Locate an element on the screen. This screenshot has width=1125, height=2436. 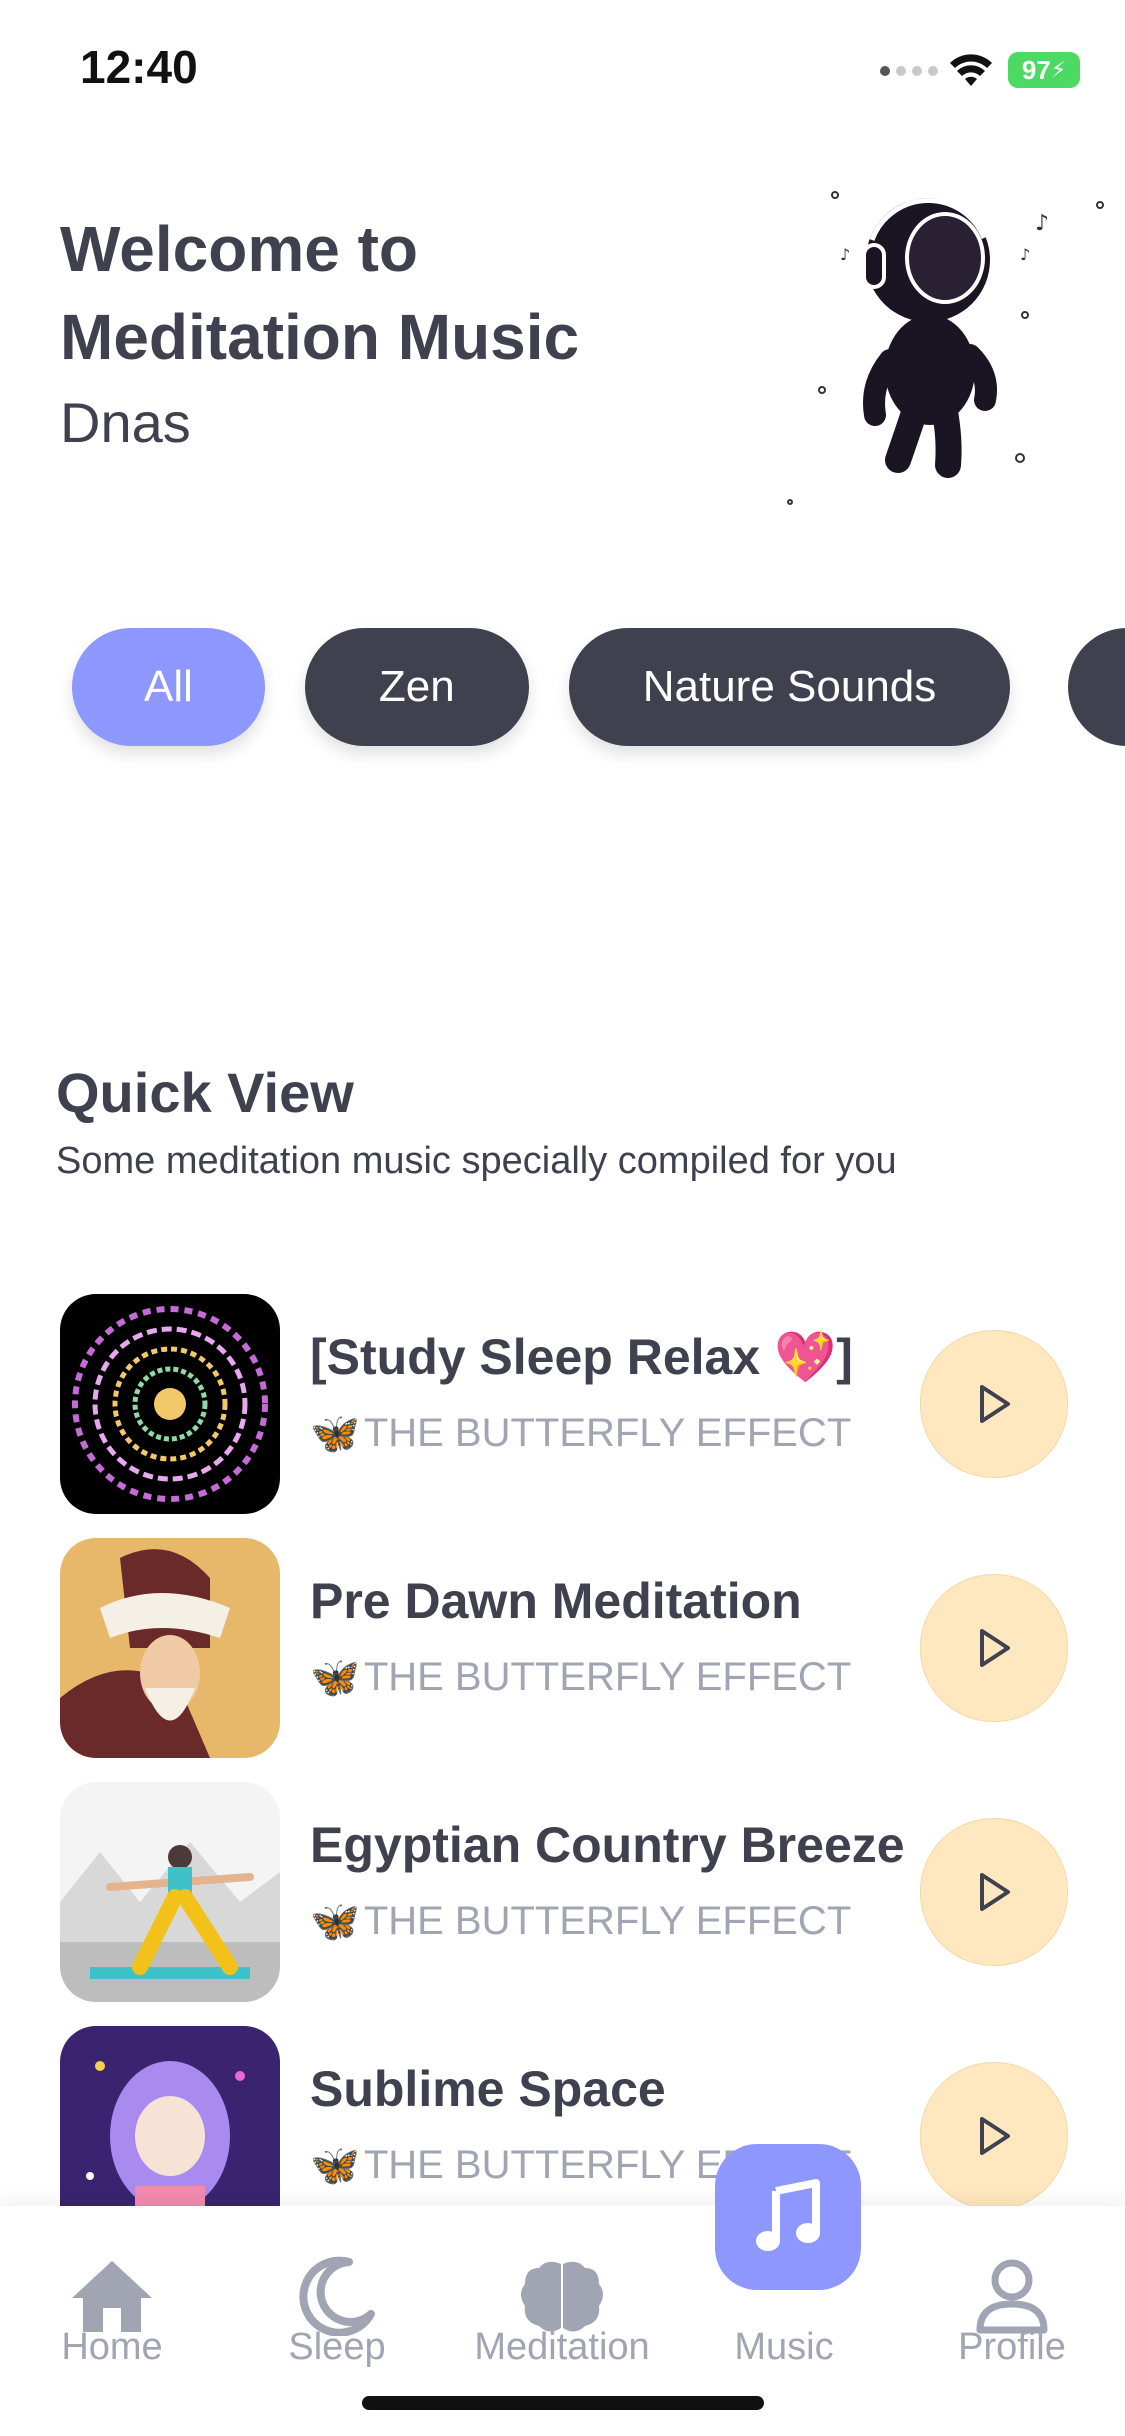
nav-profile: Profile is located at coordinates (1012, 2321).